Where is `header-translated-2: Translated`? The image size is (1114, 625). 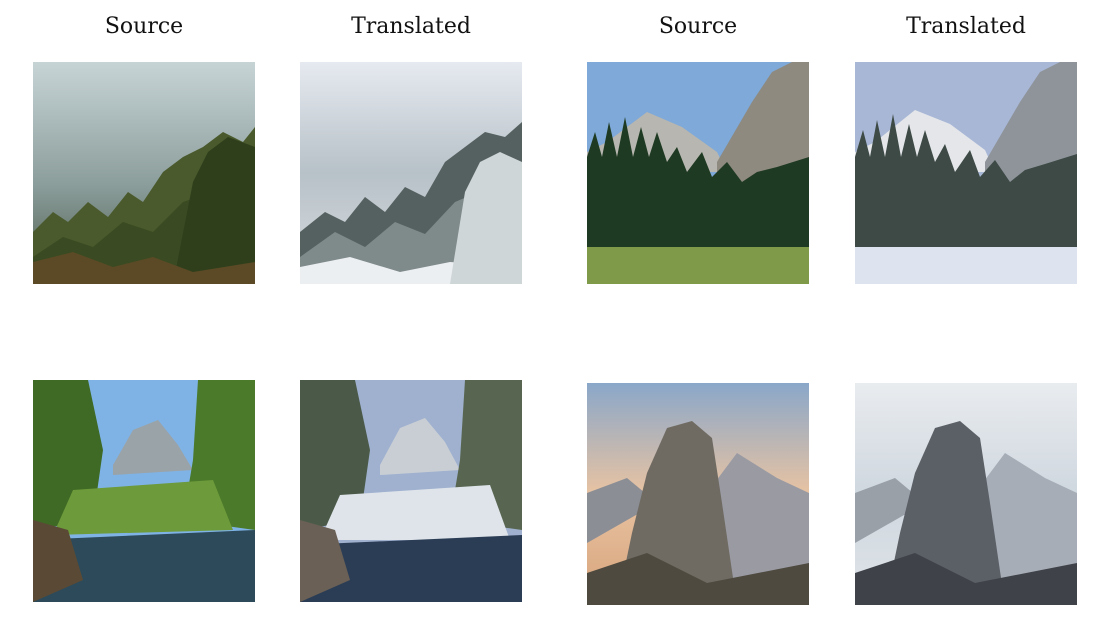 header-translated-2: Translated is located at coordinates (966, 26).